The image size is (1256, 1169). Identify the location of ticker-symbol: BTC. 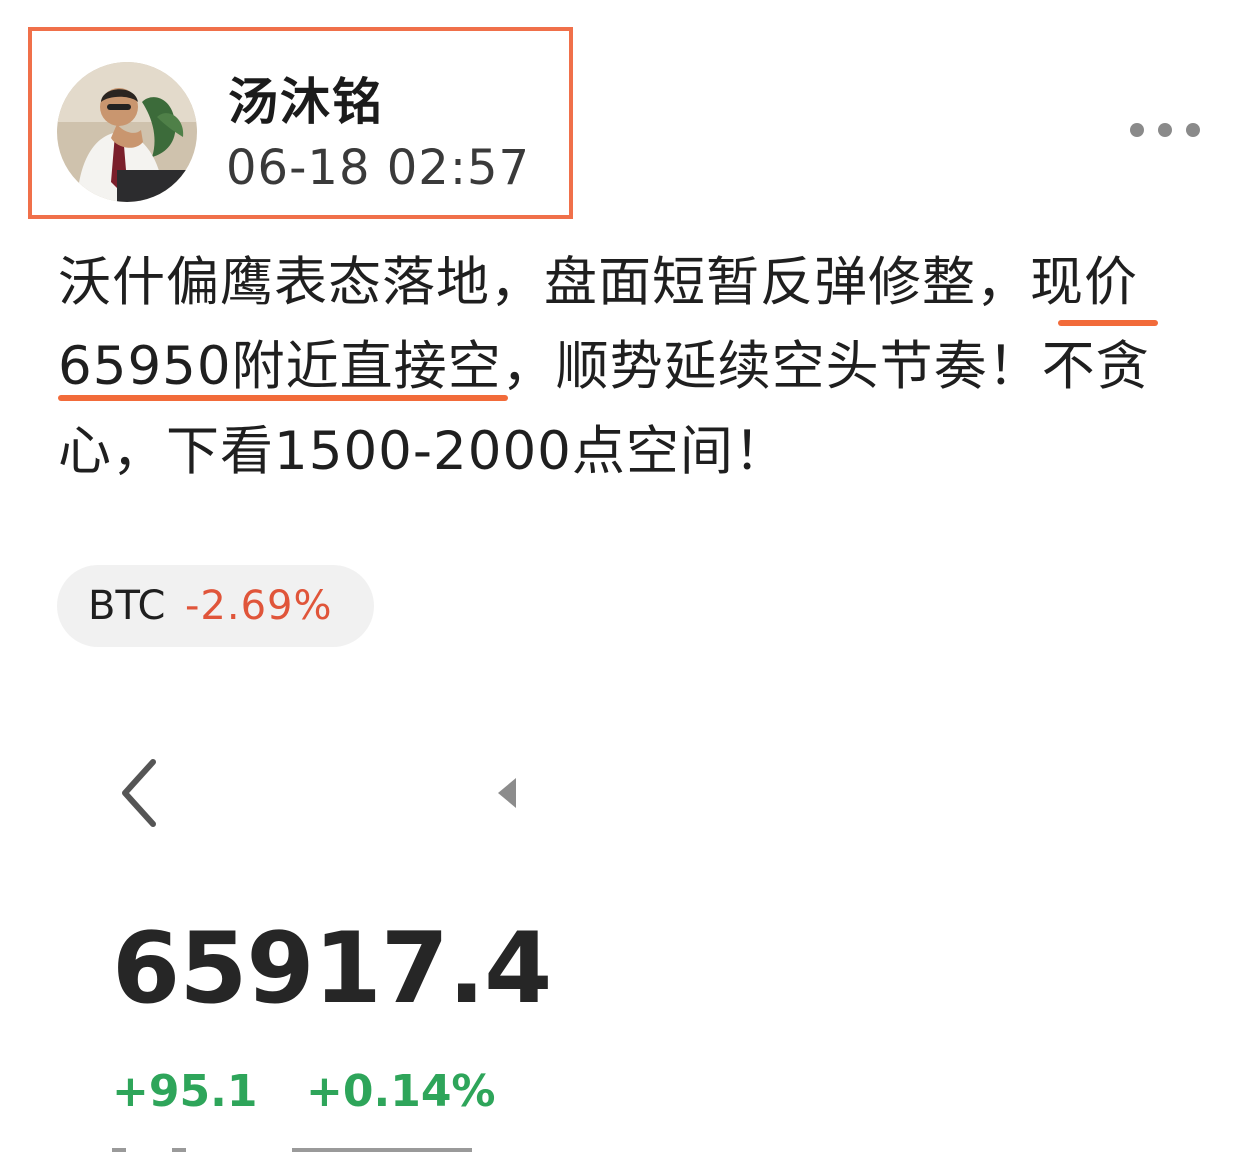
(127, 606).